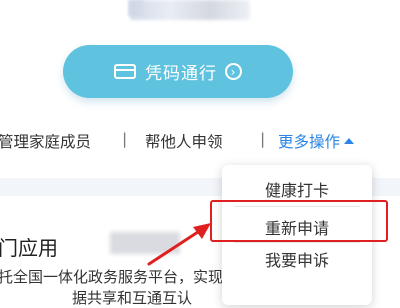 The height and width of the screenshot is (308, 400). I want to click on more-actions-button: 更多操作, so click(316, 141).